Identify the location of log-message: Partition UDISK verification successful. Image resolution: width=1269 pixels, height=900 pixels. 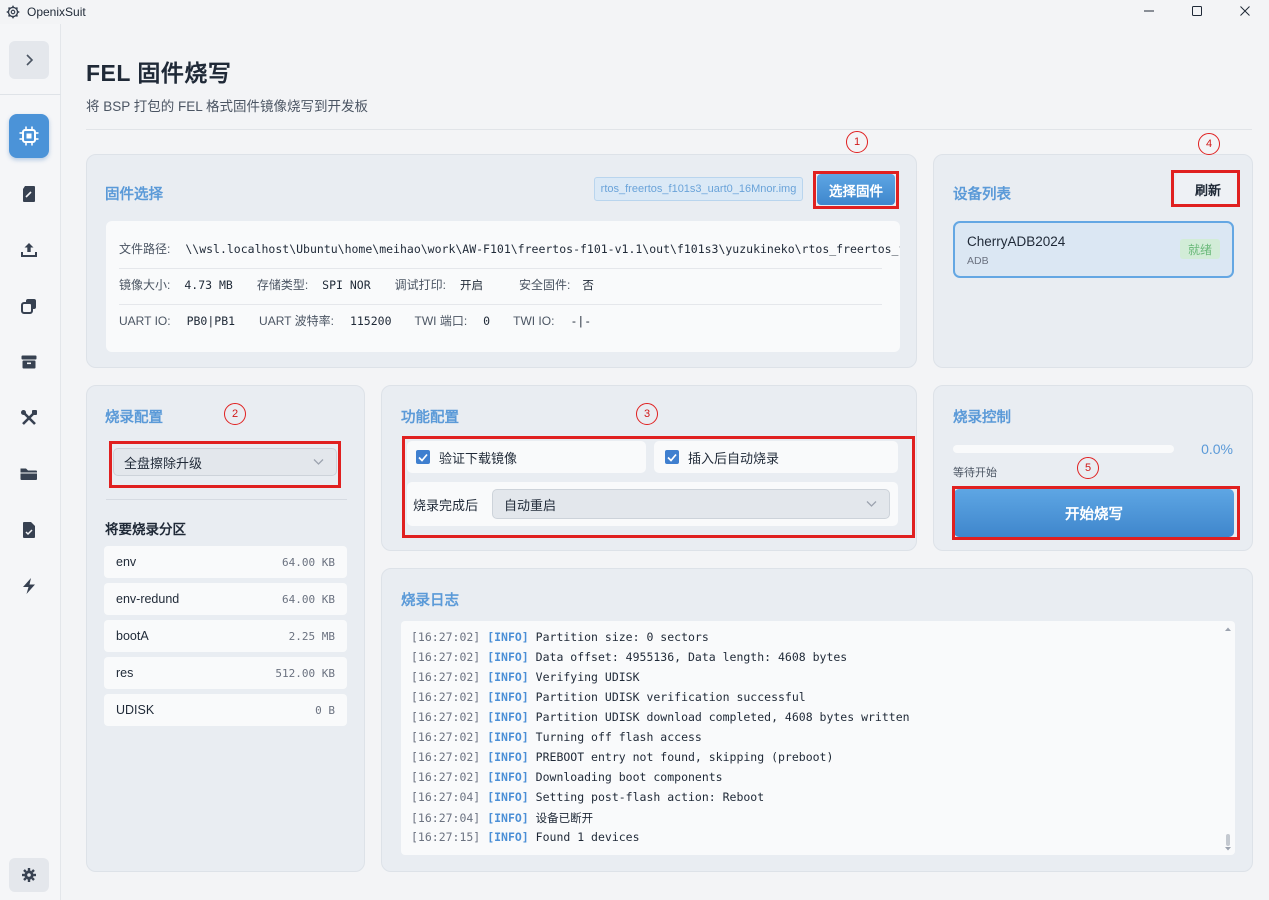
(670, 697).